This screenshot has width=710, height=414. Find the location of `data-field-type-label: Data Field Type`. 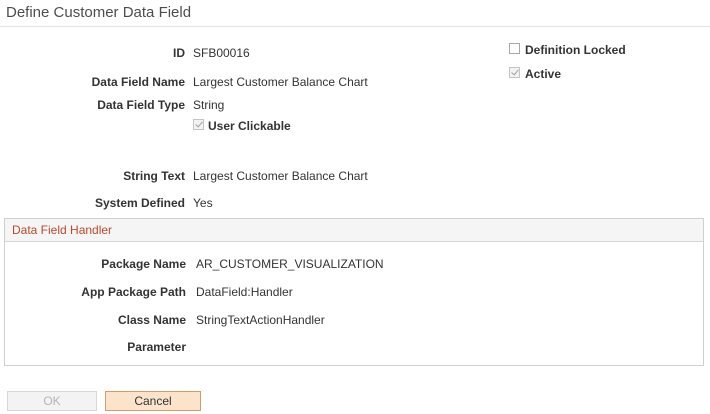

data-field-type-label: Data Field Type is located at coordinates (141, 105).